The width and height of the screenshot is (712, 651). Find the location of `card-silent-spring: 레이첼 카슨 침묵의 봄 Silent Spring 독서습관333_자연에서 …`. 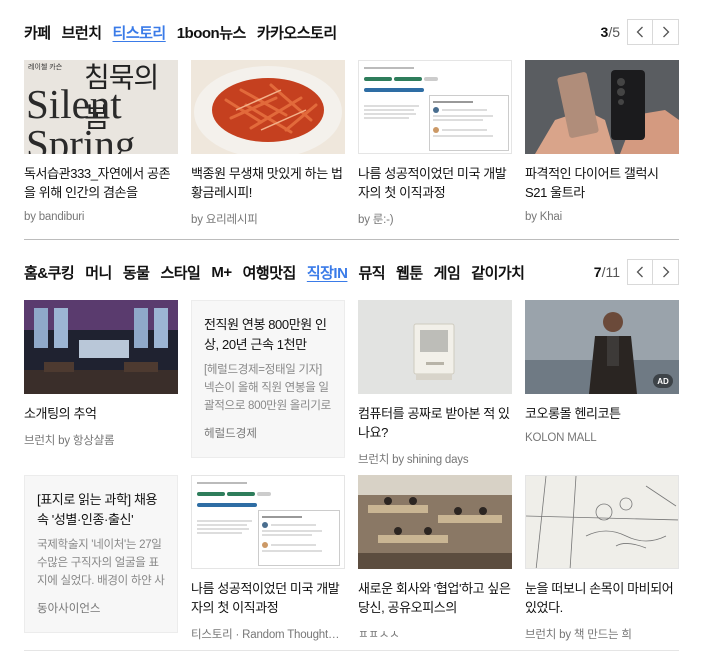

card-silent-spring: 레이첼 카슨 침묵의 봄 Silent Spring 독서습관333_자연에서 … is located at coordinates (101, 141).